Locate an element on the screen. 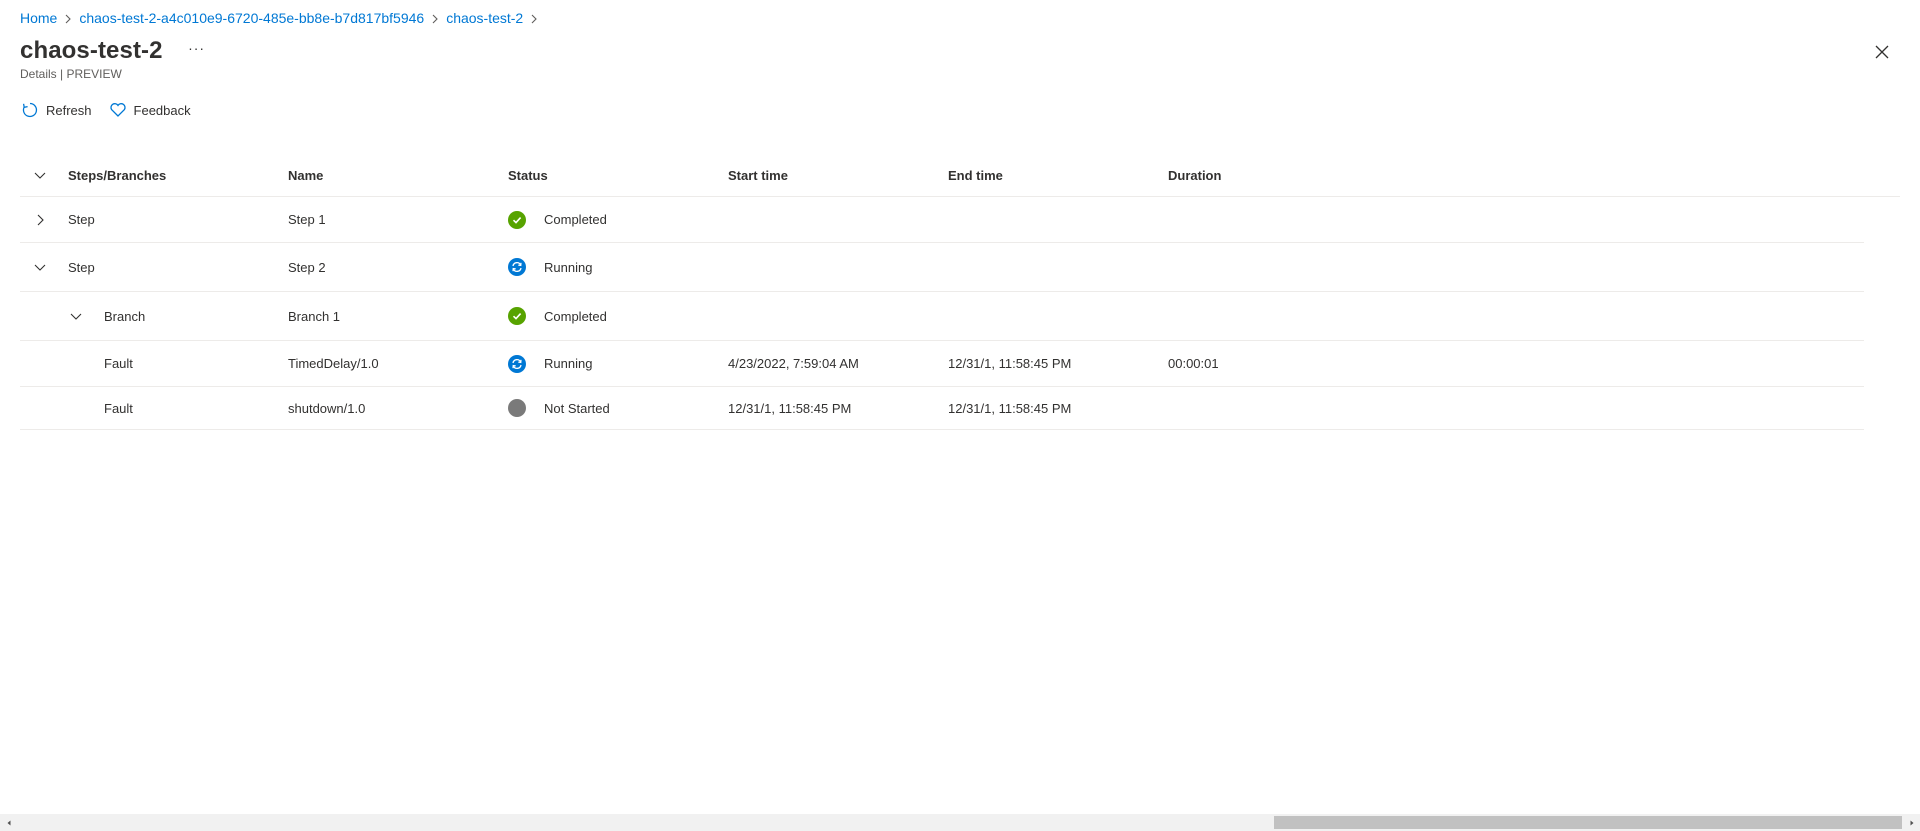 This screenshot has width=1920, height=831. not-started-icon is located at coordinates (517, 408).